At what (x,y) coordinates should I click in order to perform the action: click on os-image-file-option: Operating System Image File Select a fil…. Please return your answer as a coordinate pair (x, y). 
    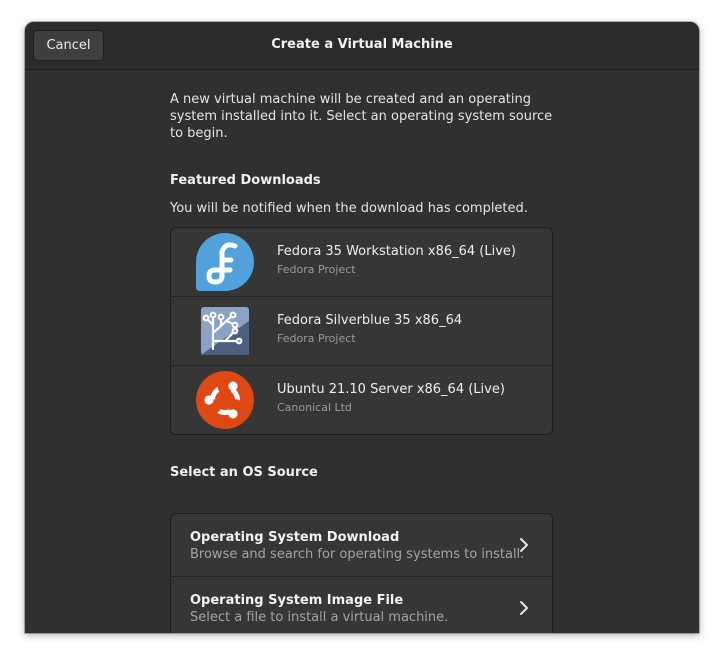
    Looking at the image, I should click on (361, 605).